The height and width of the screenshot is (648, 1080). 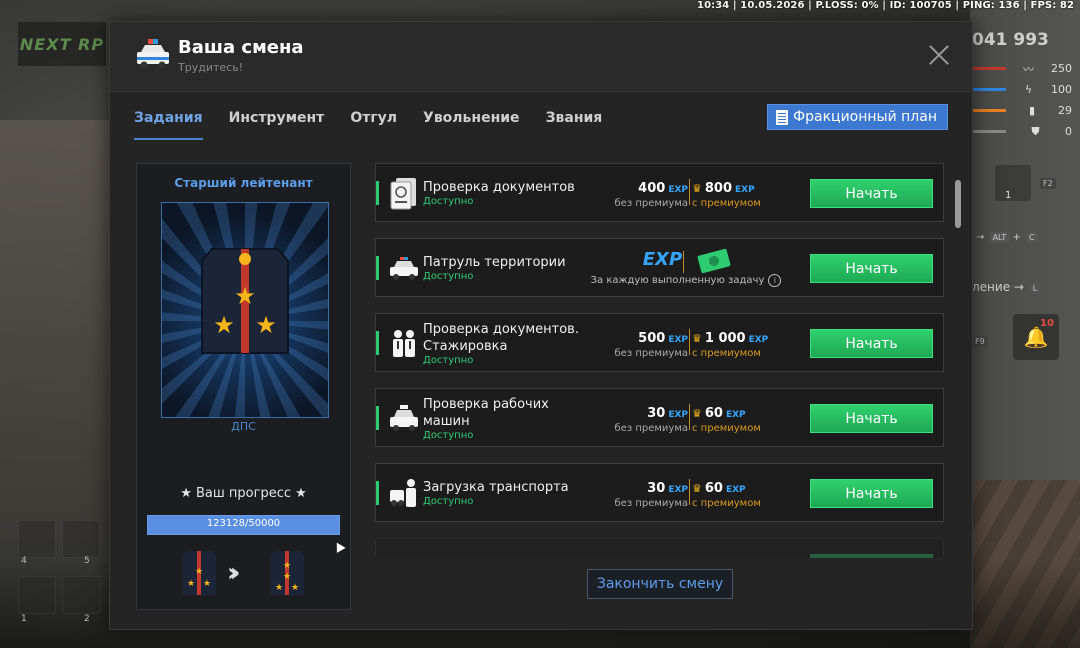 I want to click on document-icon, so click(x=782, y=117).